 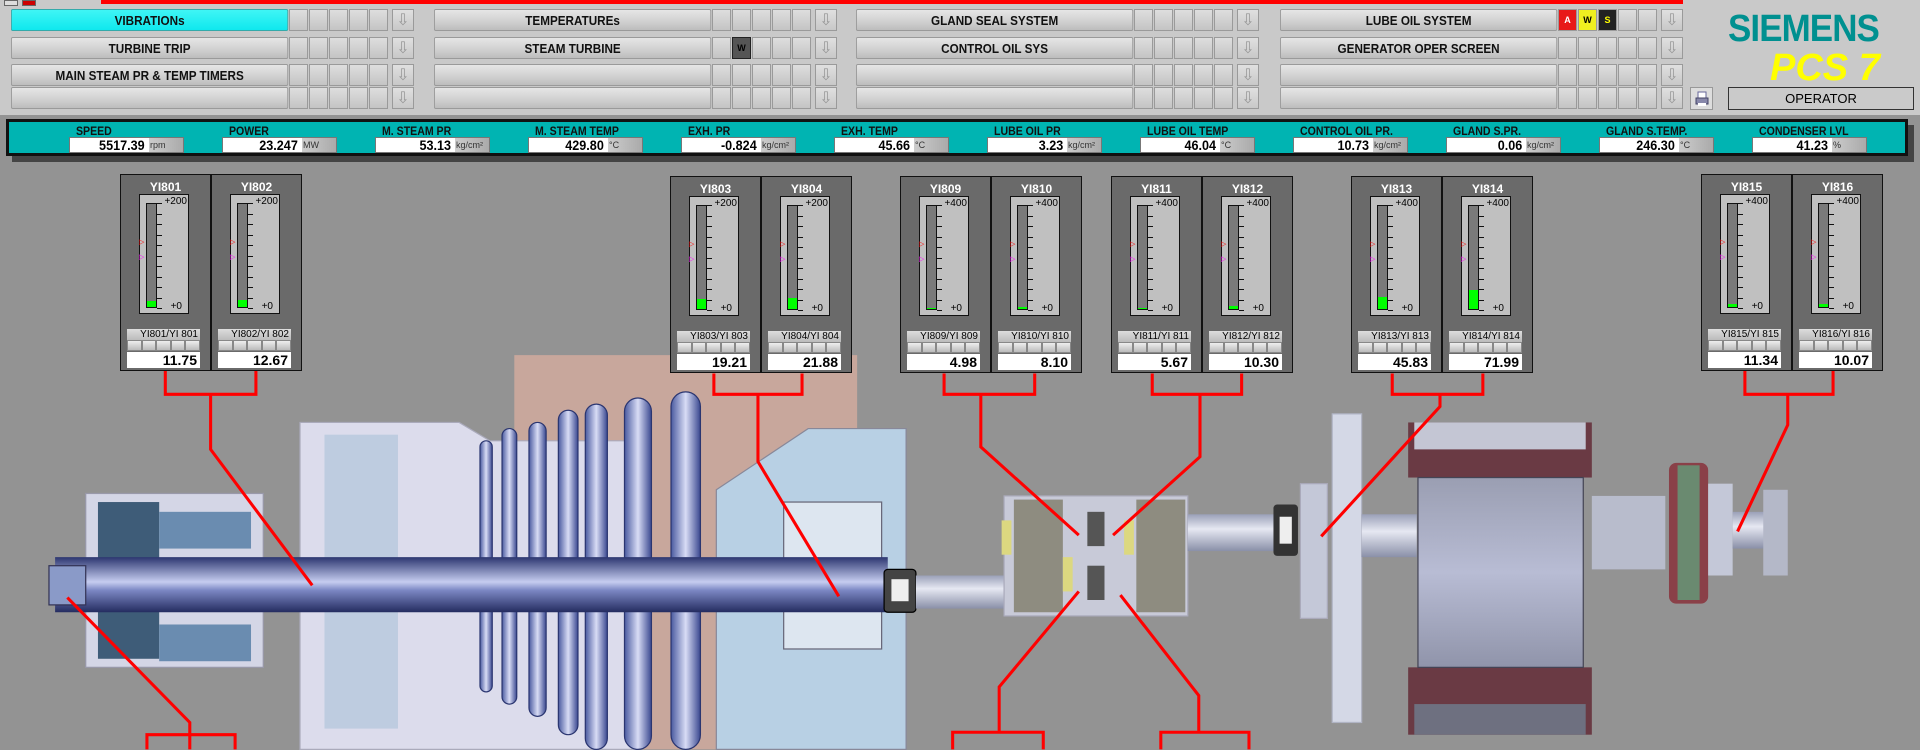 What do you see at coordinates (1744, 334) in the screenshot?
I see `gauge-tag: YI815/YI 815` at bounding box center [1744, 334].